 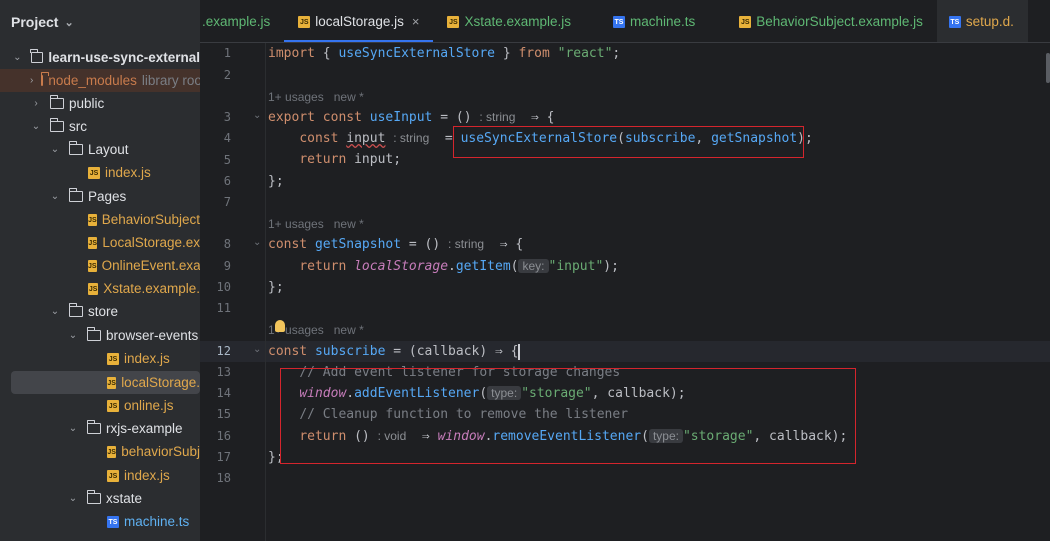 What do you see at coordinates (124, 498) in the screenshot?
I see `tree-item-label: xstate` at bounding box center [124, 498].